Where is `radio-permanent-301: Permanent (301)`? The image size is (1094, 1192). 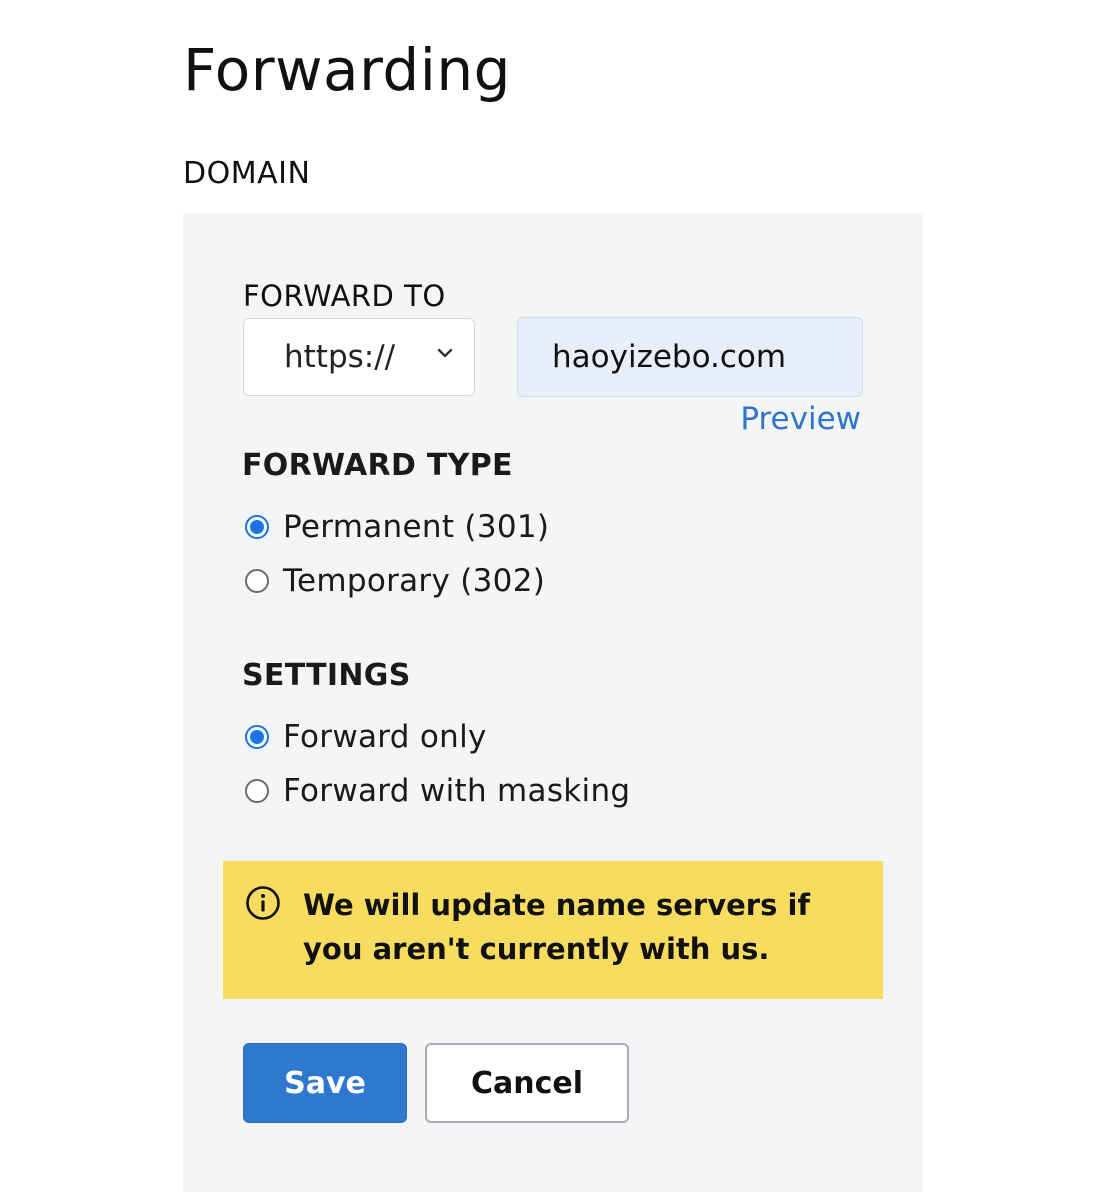
radio-permanent-301: Permanent (301) is located at coordinates (397, 527).